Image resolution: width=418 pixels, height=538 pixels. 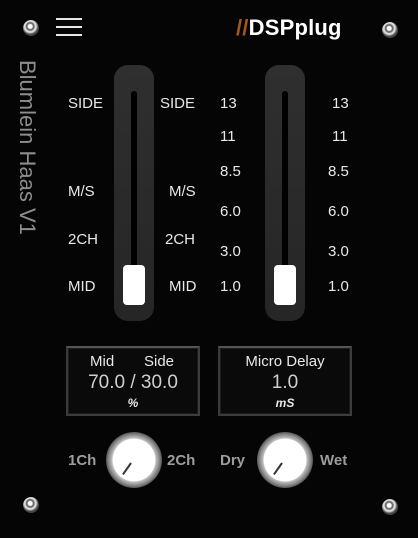 What do you see at coordinates (133, 403) in the screenshot?
I see `balance-unit: %` at bounding box center [133, 403].